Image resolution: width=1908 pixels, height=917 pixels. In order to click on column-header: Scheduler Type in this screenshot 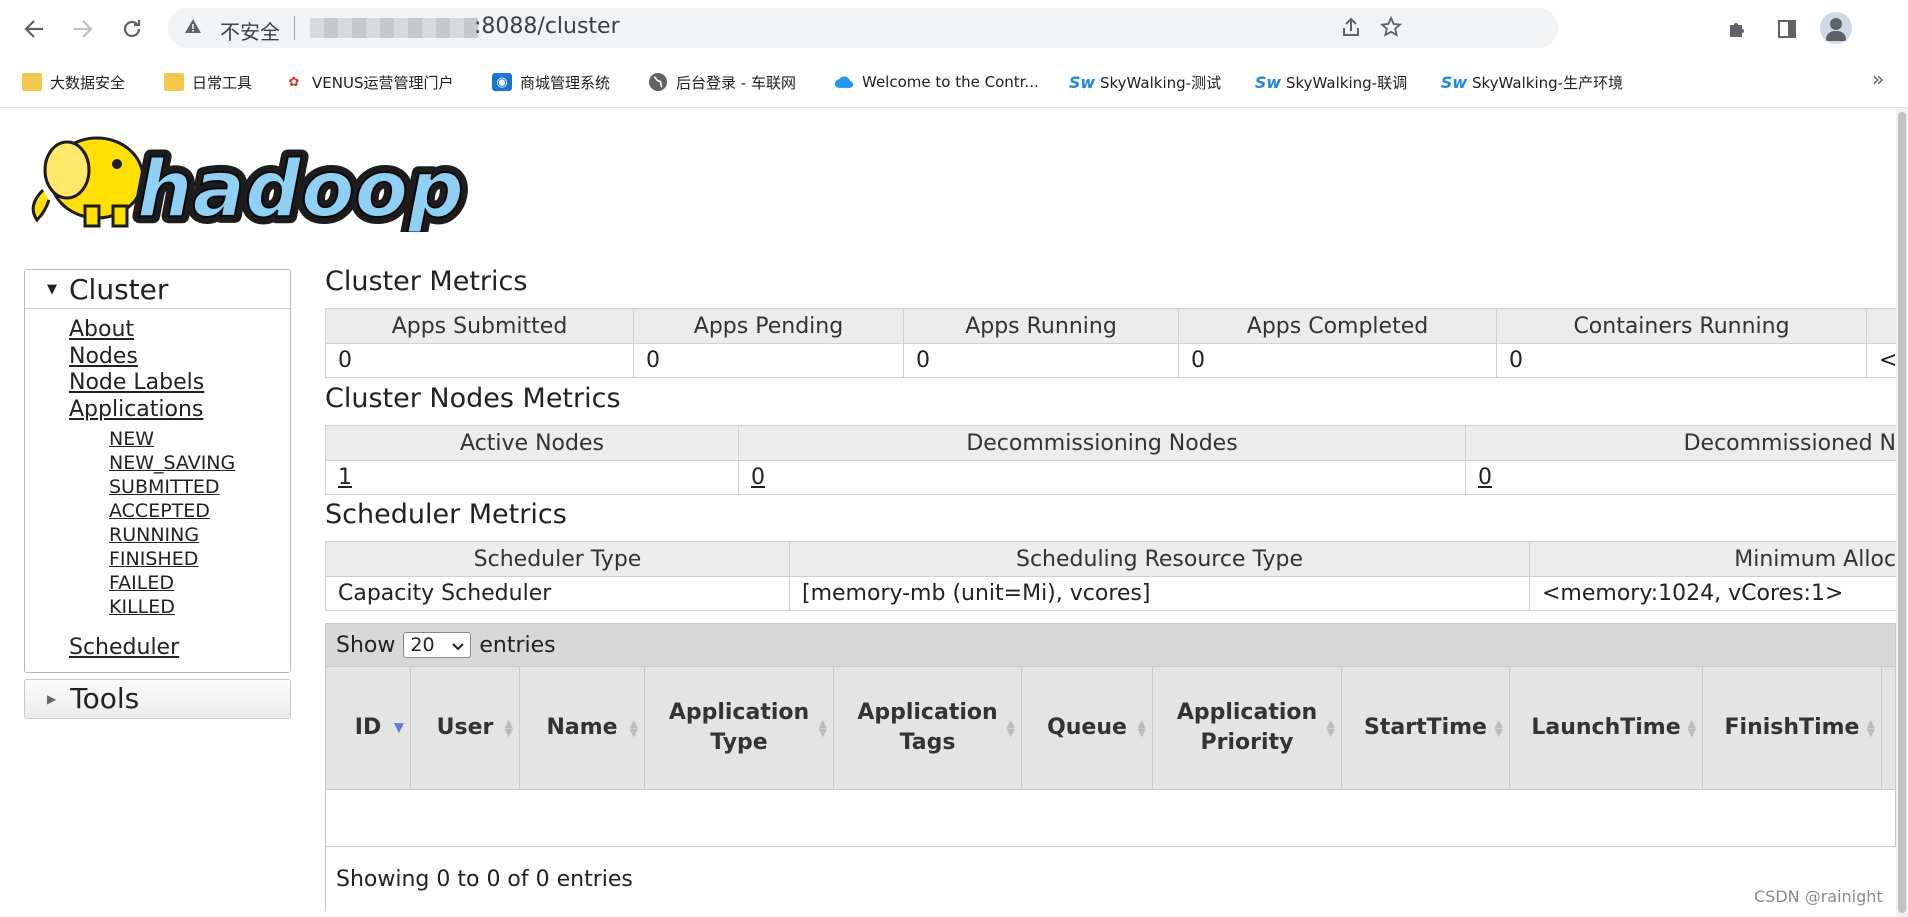, I will do `click(557, 559)`.